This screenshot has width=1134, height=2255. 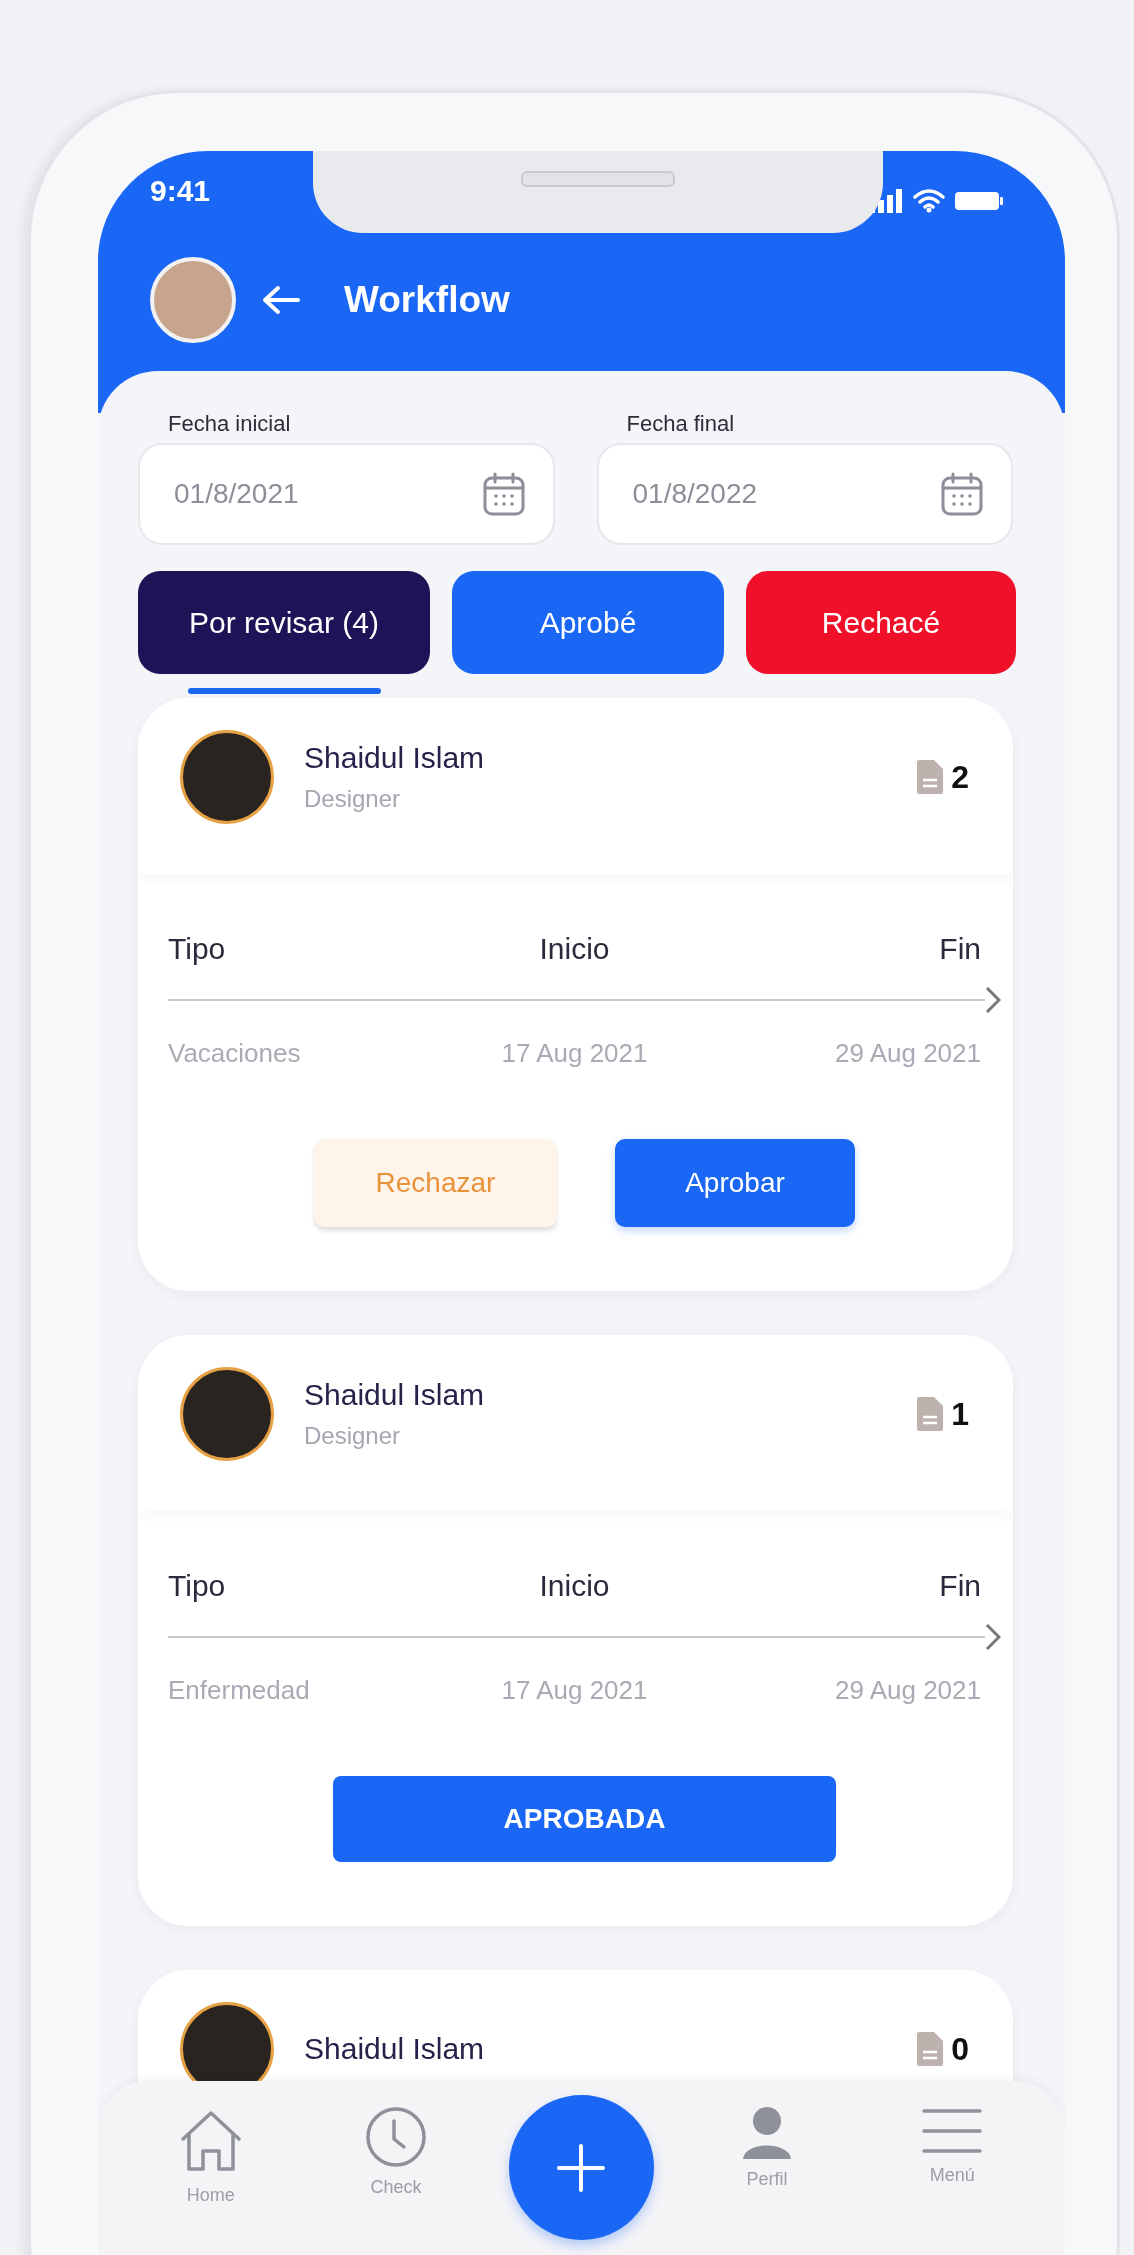 What do you see at coordinates (239, 1690) in the screenshot?
I see `table-cell: Enfermedad` at bounding box center [239, 1690].